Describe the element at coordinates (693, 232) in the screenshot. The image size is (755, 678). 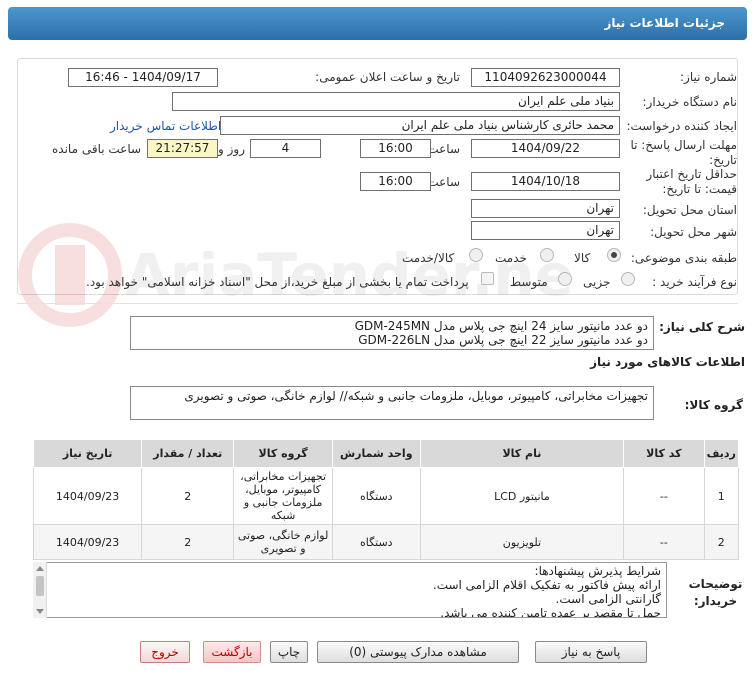
I see `city-label: شهر محل تحویل:` at that location.